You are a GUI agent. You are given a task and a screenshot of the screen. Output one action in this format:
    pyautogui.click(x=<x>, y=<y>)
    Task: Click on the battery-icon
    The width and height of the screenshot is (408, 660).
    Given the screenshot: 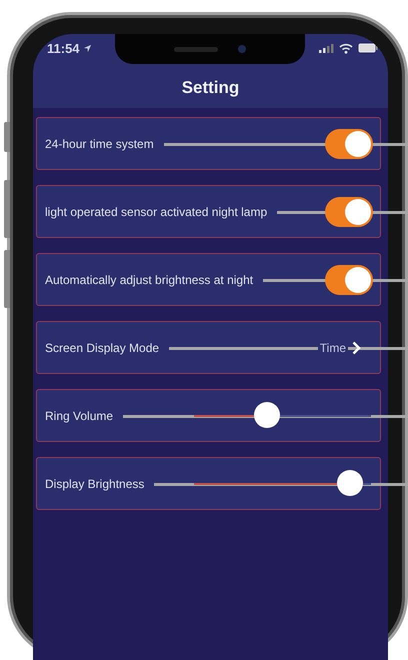 What is the action you would take?
    pyautogui.click(x=368, y=48)
    